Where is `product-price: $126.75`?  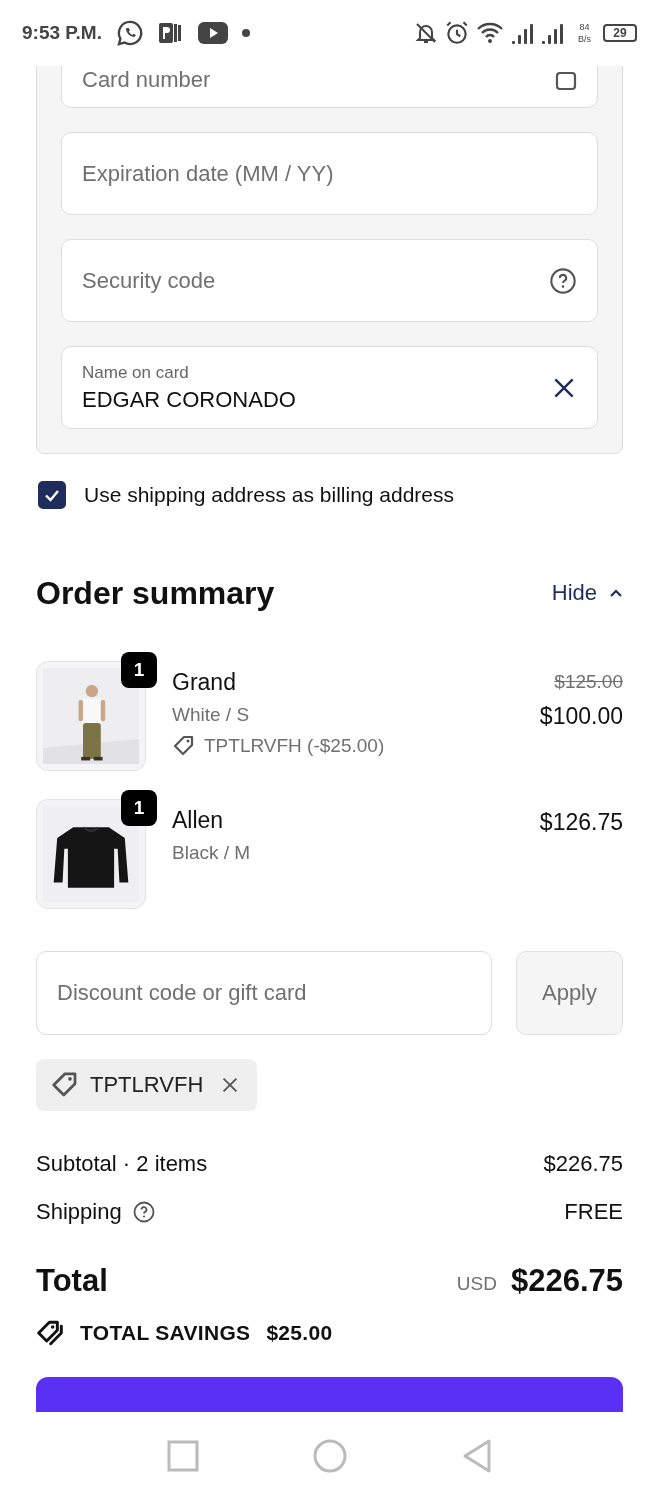 product-price: $126.75 is located at coordinates (581, 822).